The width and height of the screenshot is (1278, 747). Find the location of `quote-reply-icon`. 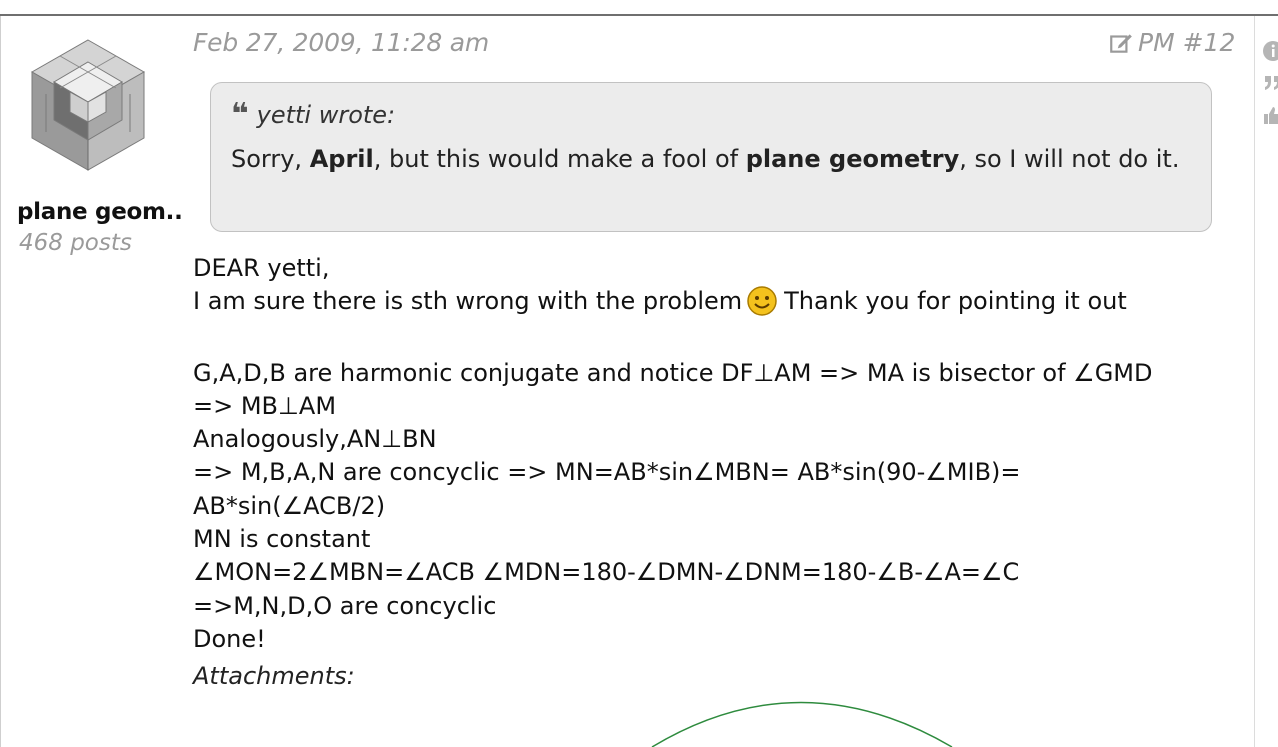

quote-reply-icon is located at coordinates (1270, 83).